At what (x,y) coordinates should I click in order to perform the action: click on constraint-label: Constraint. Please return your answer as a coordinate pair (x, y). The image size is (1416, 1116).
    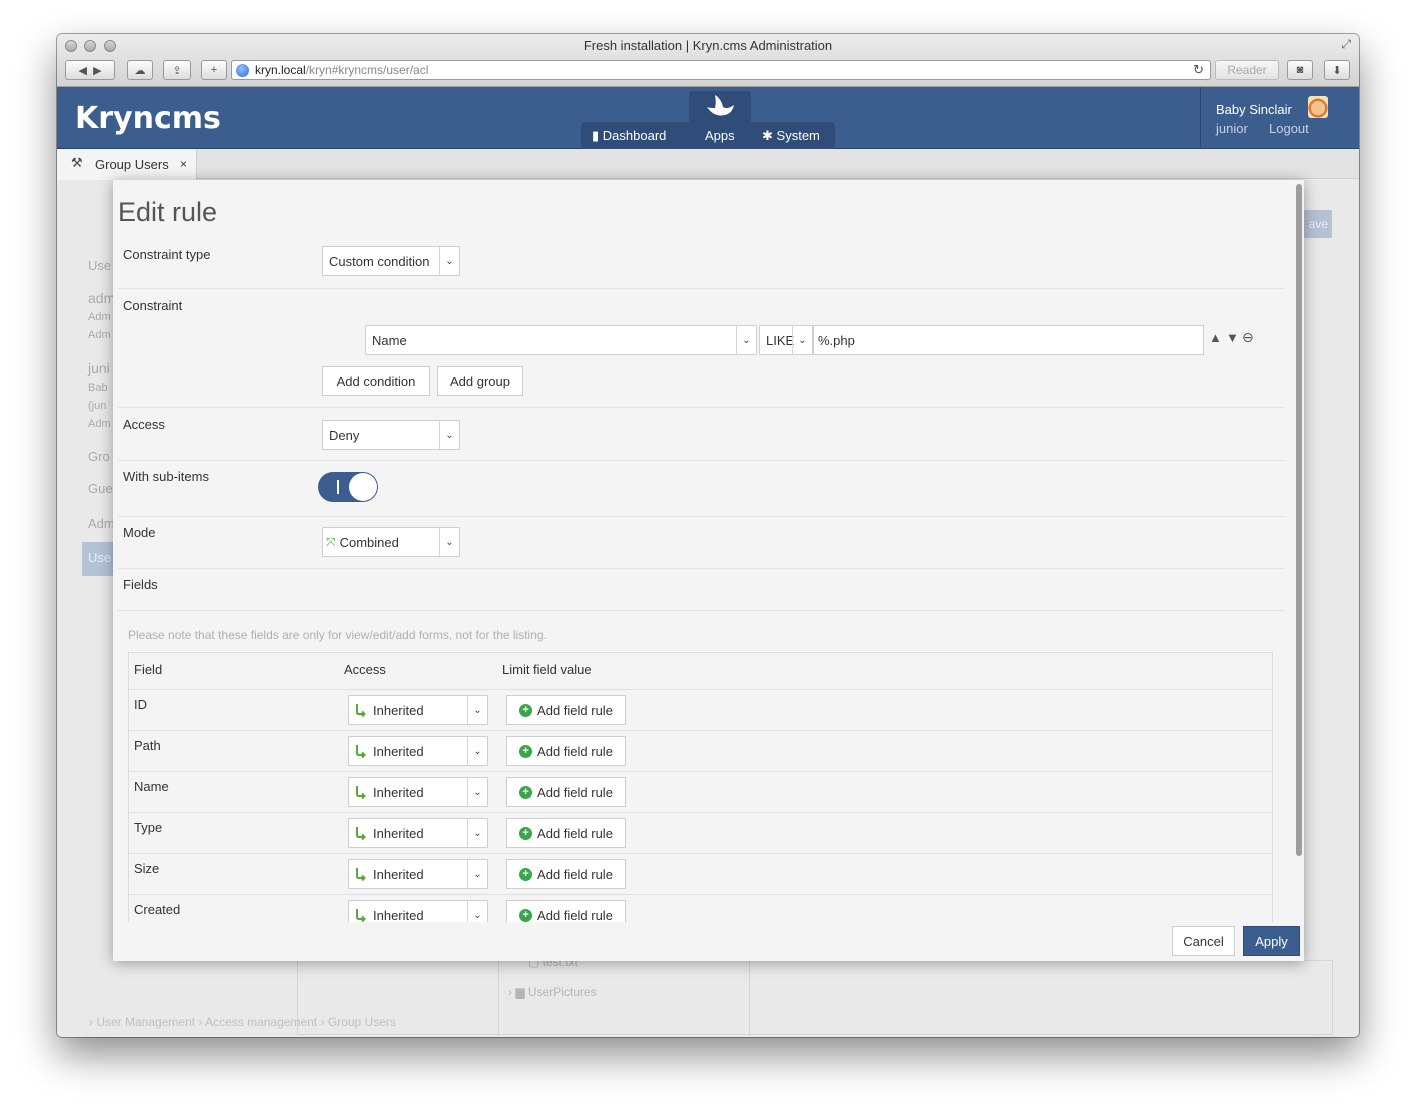
    Looking at the image, I should click on (153, 305).